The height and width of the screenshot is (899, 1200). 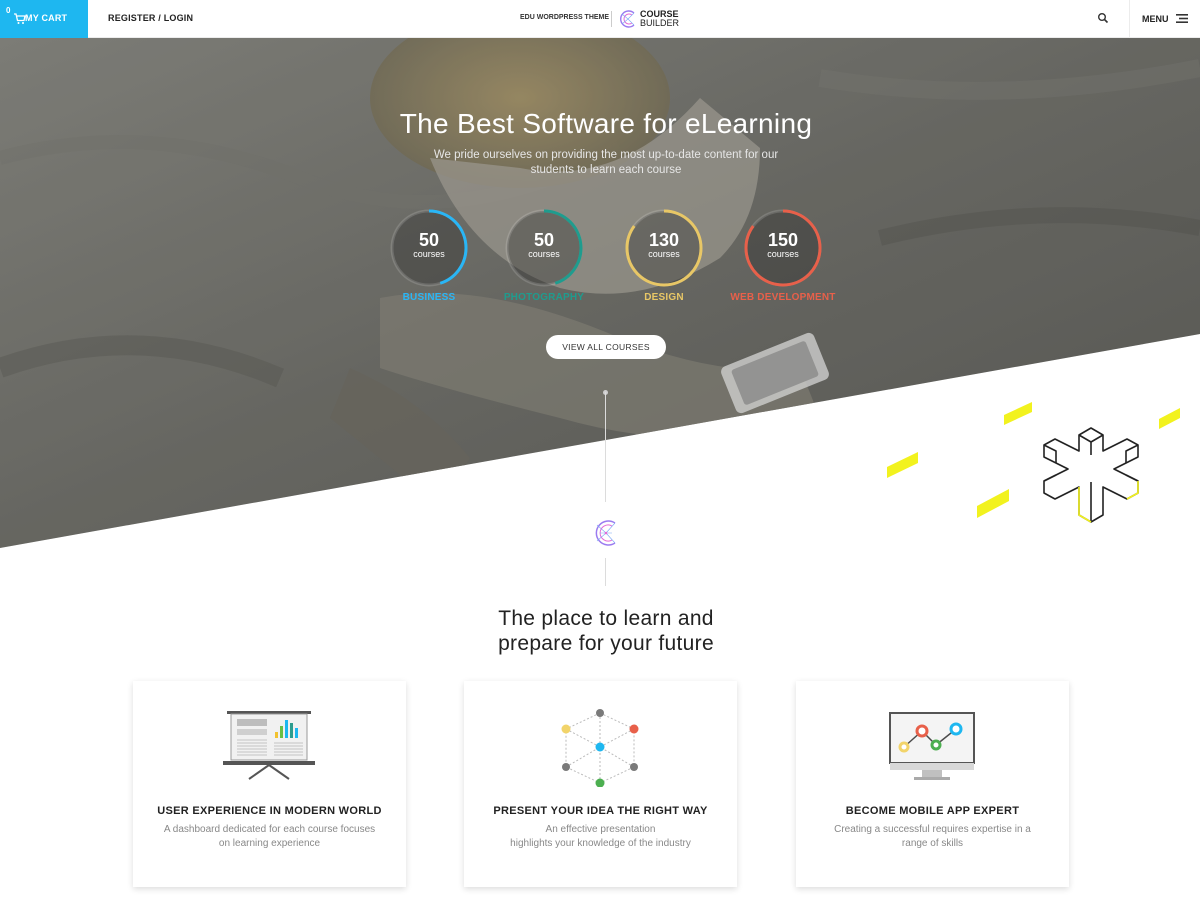 I want to click on cart-label: MY CART, so click(x=46, y=18).